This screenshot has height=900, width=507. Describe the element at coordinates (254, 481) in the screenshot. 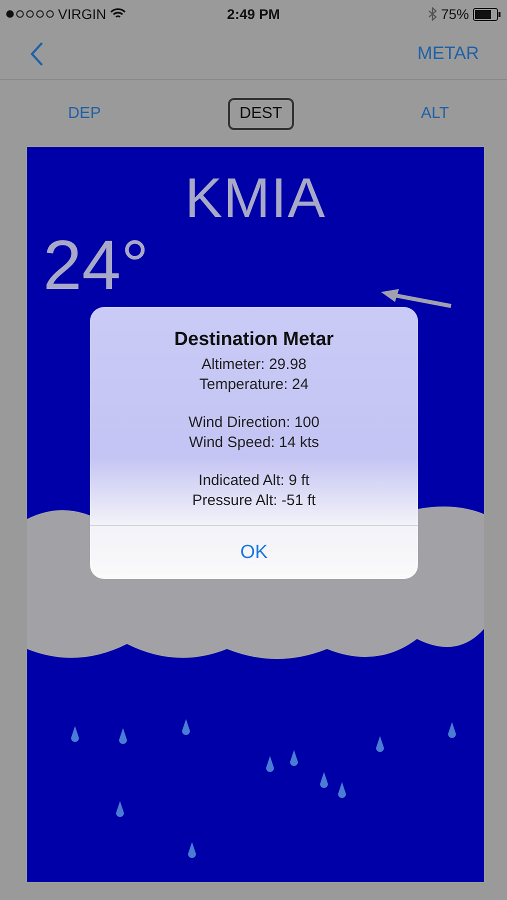

I see `metar-line: Indicated Alt: 9 ft` at that location.